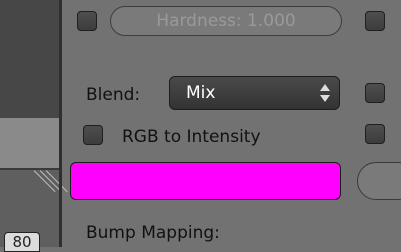  What do you see at coordinates (226, 21) in the screenshot?
I see `hardness-field: Hardness: 1.000` at bounding box center [226, 21].